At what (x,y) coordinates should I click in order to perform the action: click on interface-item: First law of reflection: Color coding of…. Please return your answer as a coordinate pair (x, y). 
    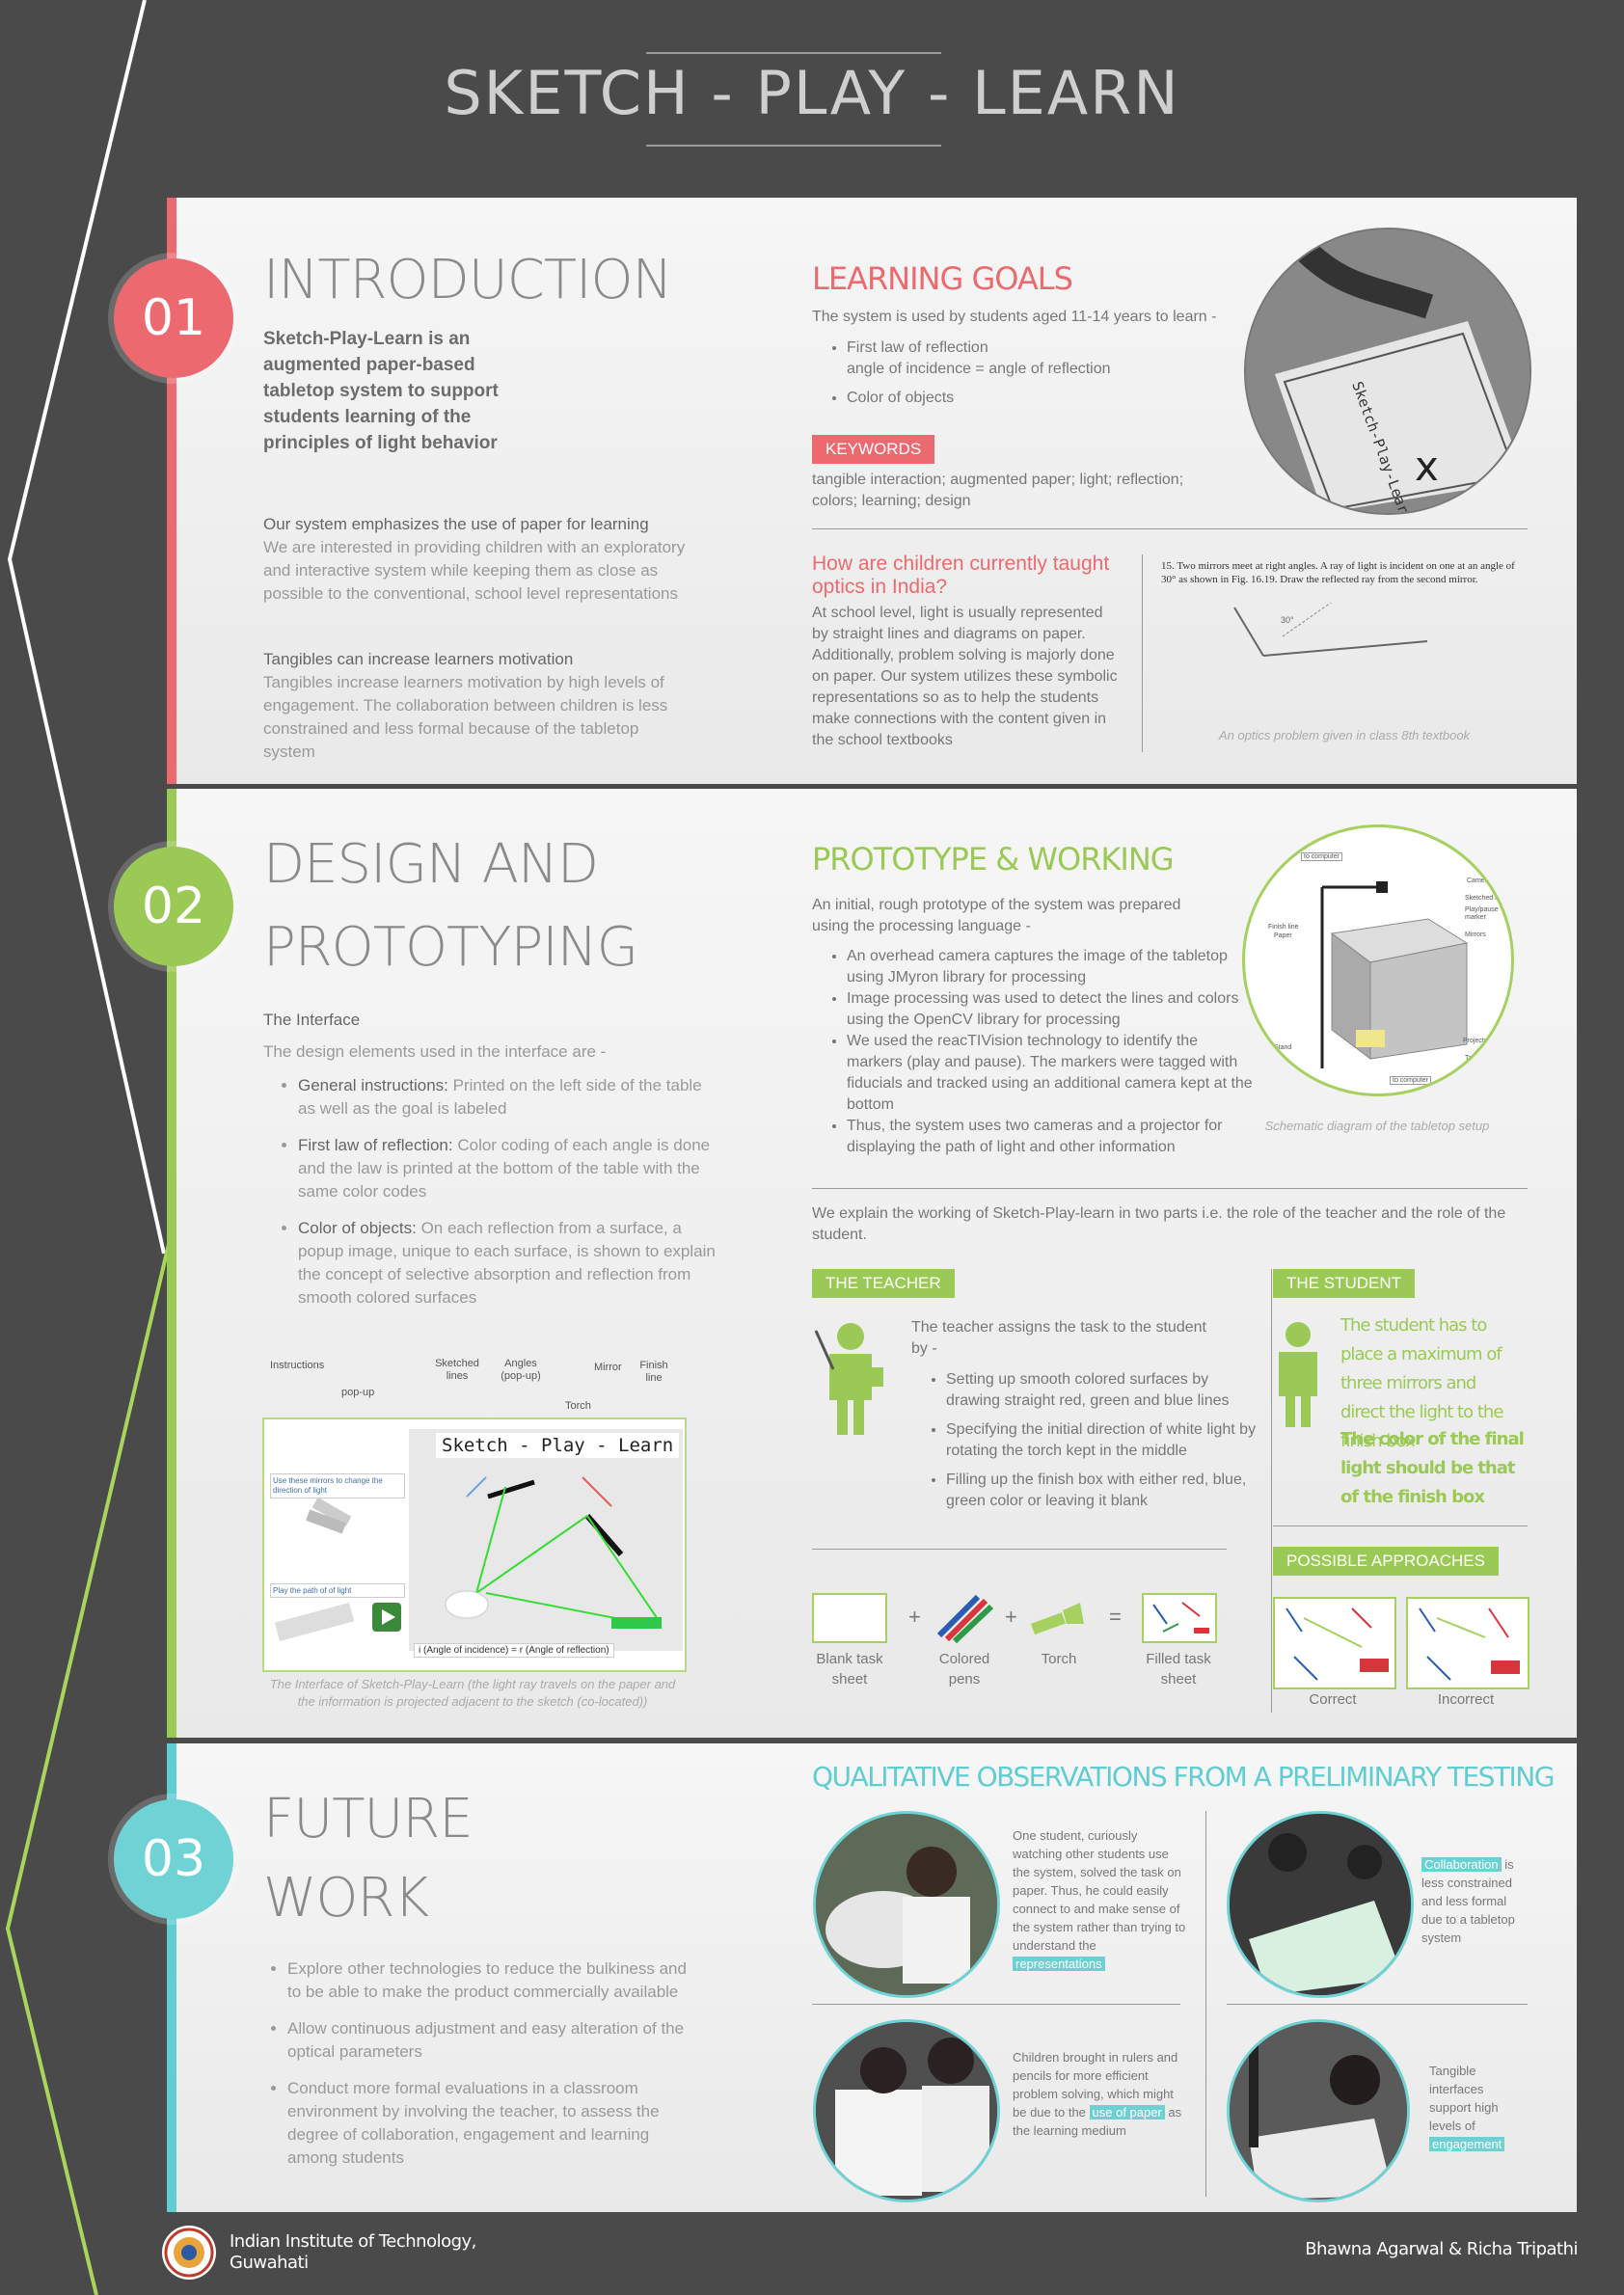
    Looking at the image, I should click on (508, 1168).